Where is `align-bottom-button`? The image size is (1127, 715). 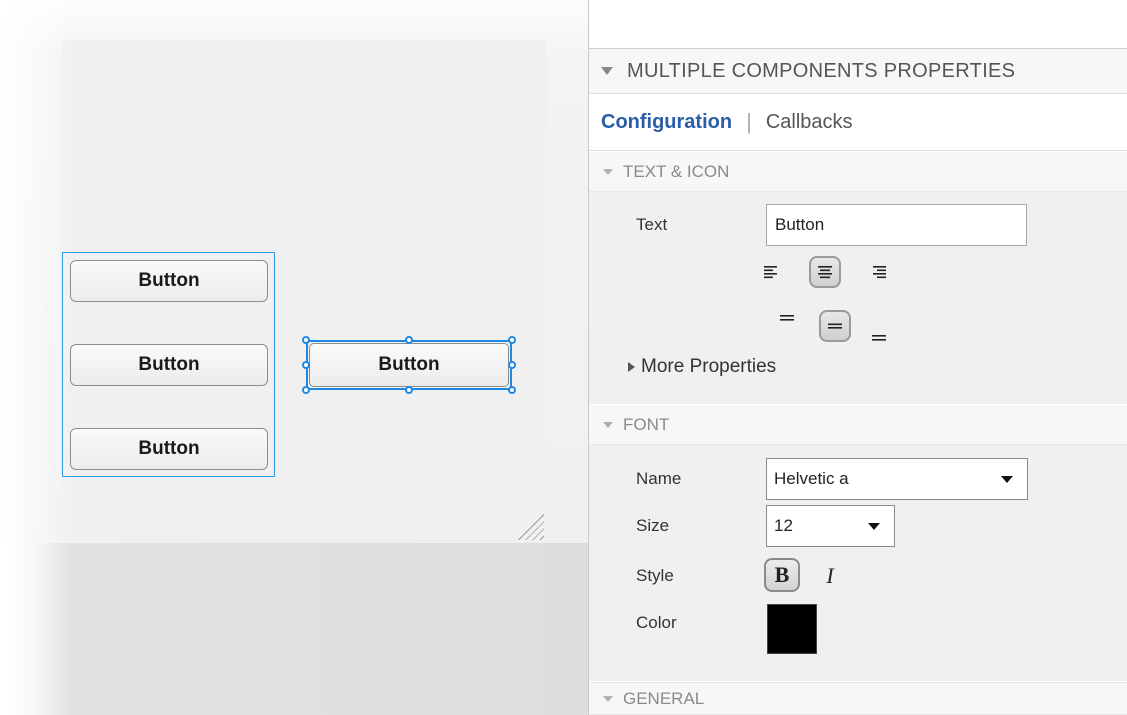
align-bottom-button is located at coordinates (879, 334).